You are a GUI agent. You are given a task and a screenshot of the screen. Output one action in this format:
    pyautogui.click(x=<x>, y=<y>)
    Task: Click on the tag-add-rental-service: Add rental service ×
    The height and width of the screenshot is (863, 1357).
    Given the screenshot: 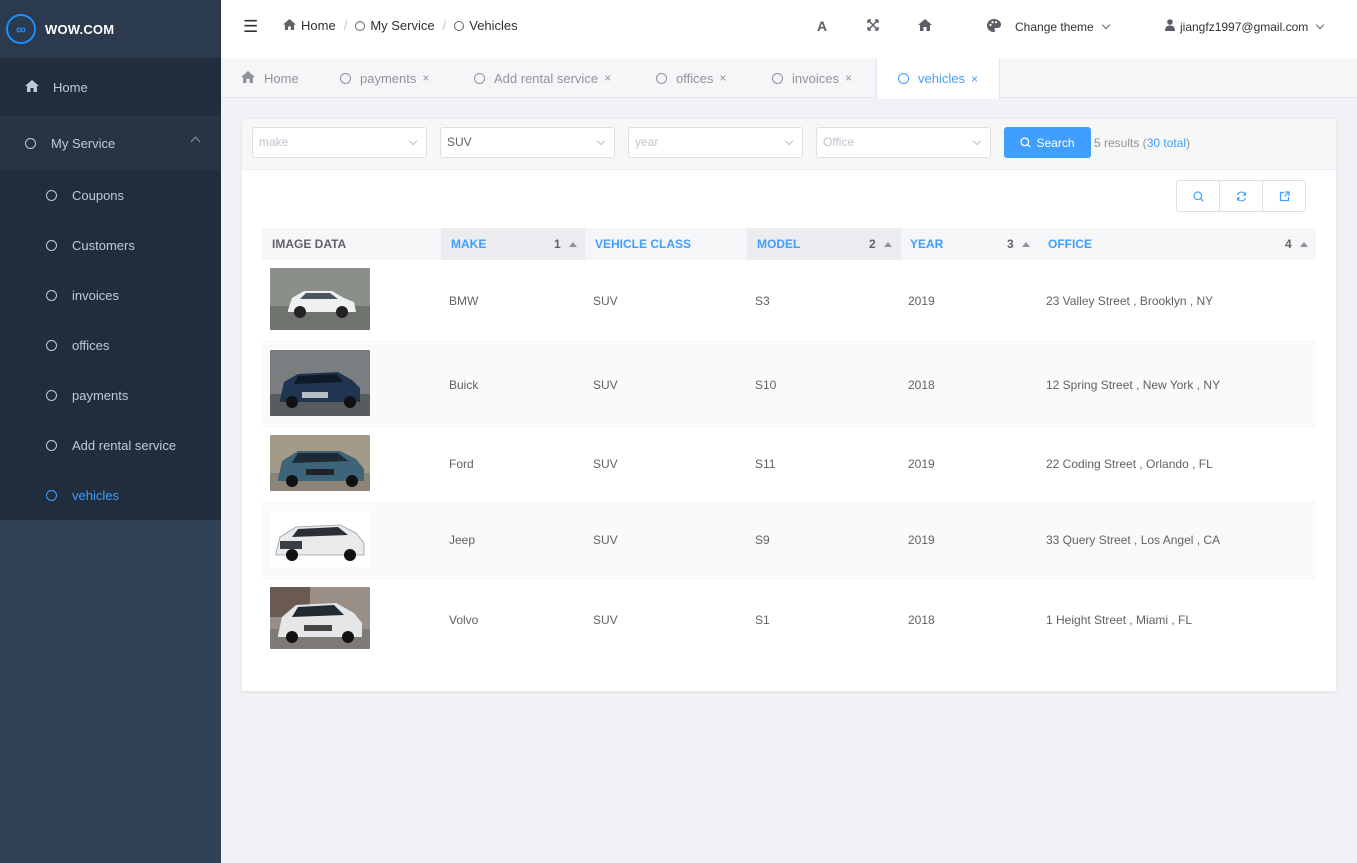 What is the action you would take?
    pyautogui.click(x=542, y=78)
    